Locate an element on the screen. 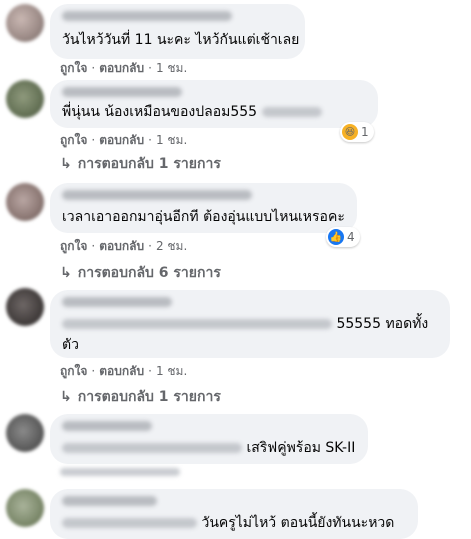 This screenshot has width=471, height=539. comment-actions: ถูกใจ · ตอบกลับ · 2 ชม. is located at coordinates (124, 246).